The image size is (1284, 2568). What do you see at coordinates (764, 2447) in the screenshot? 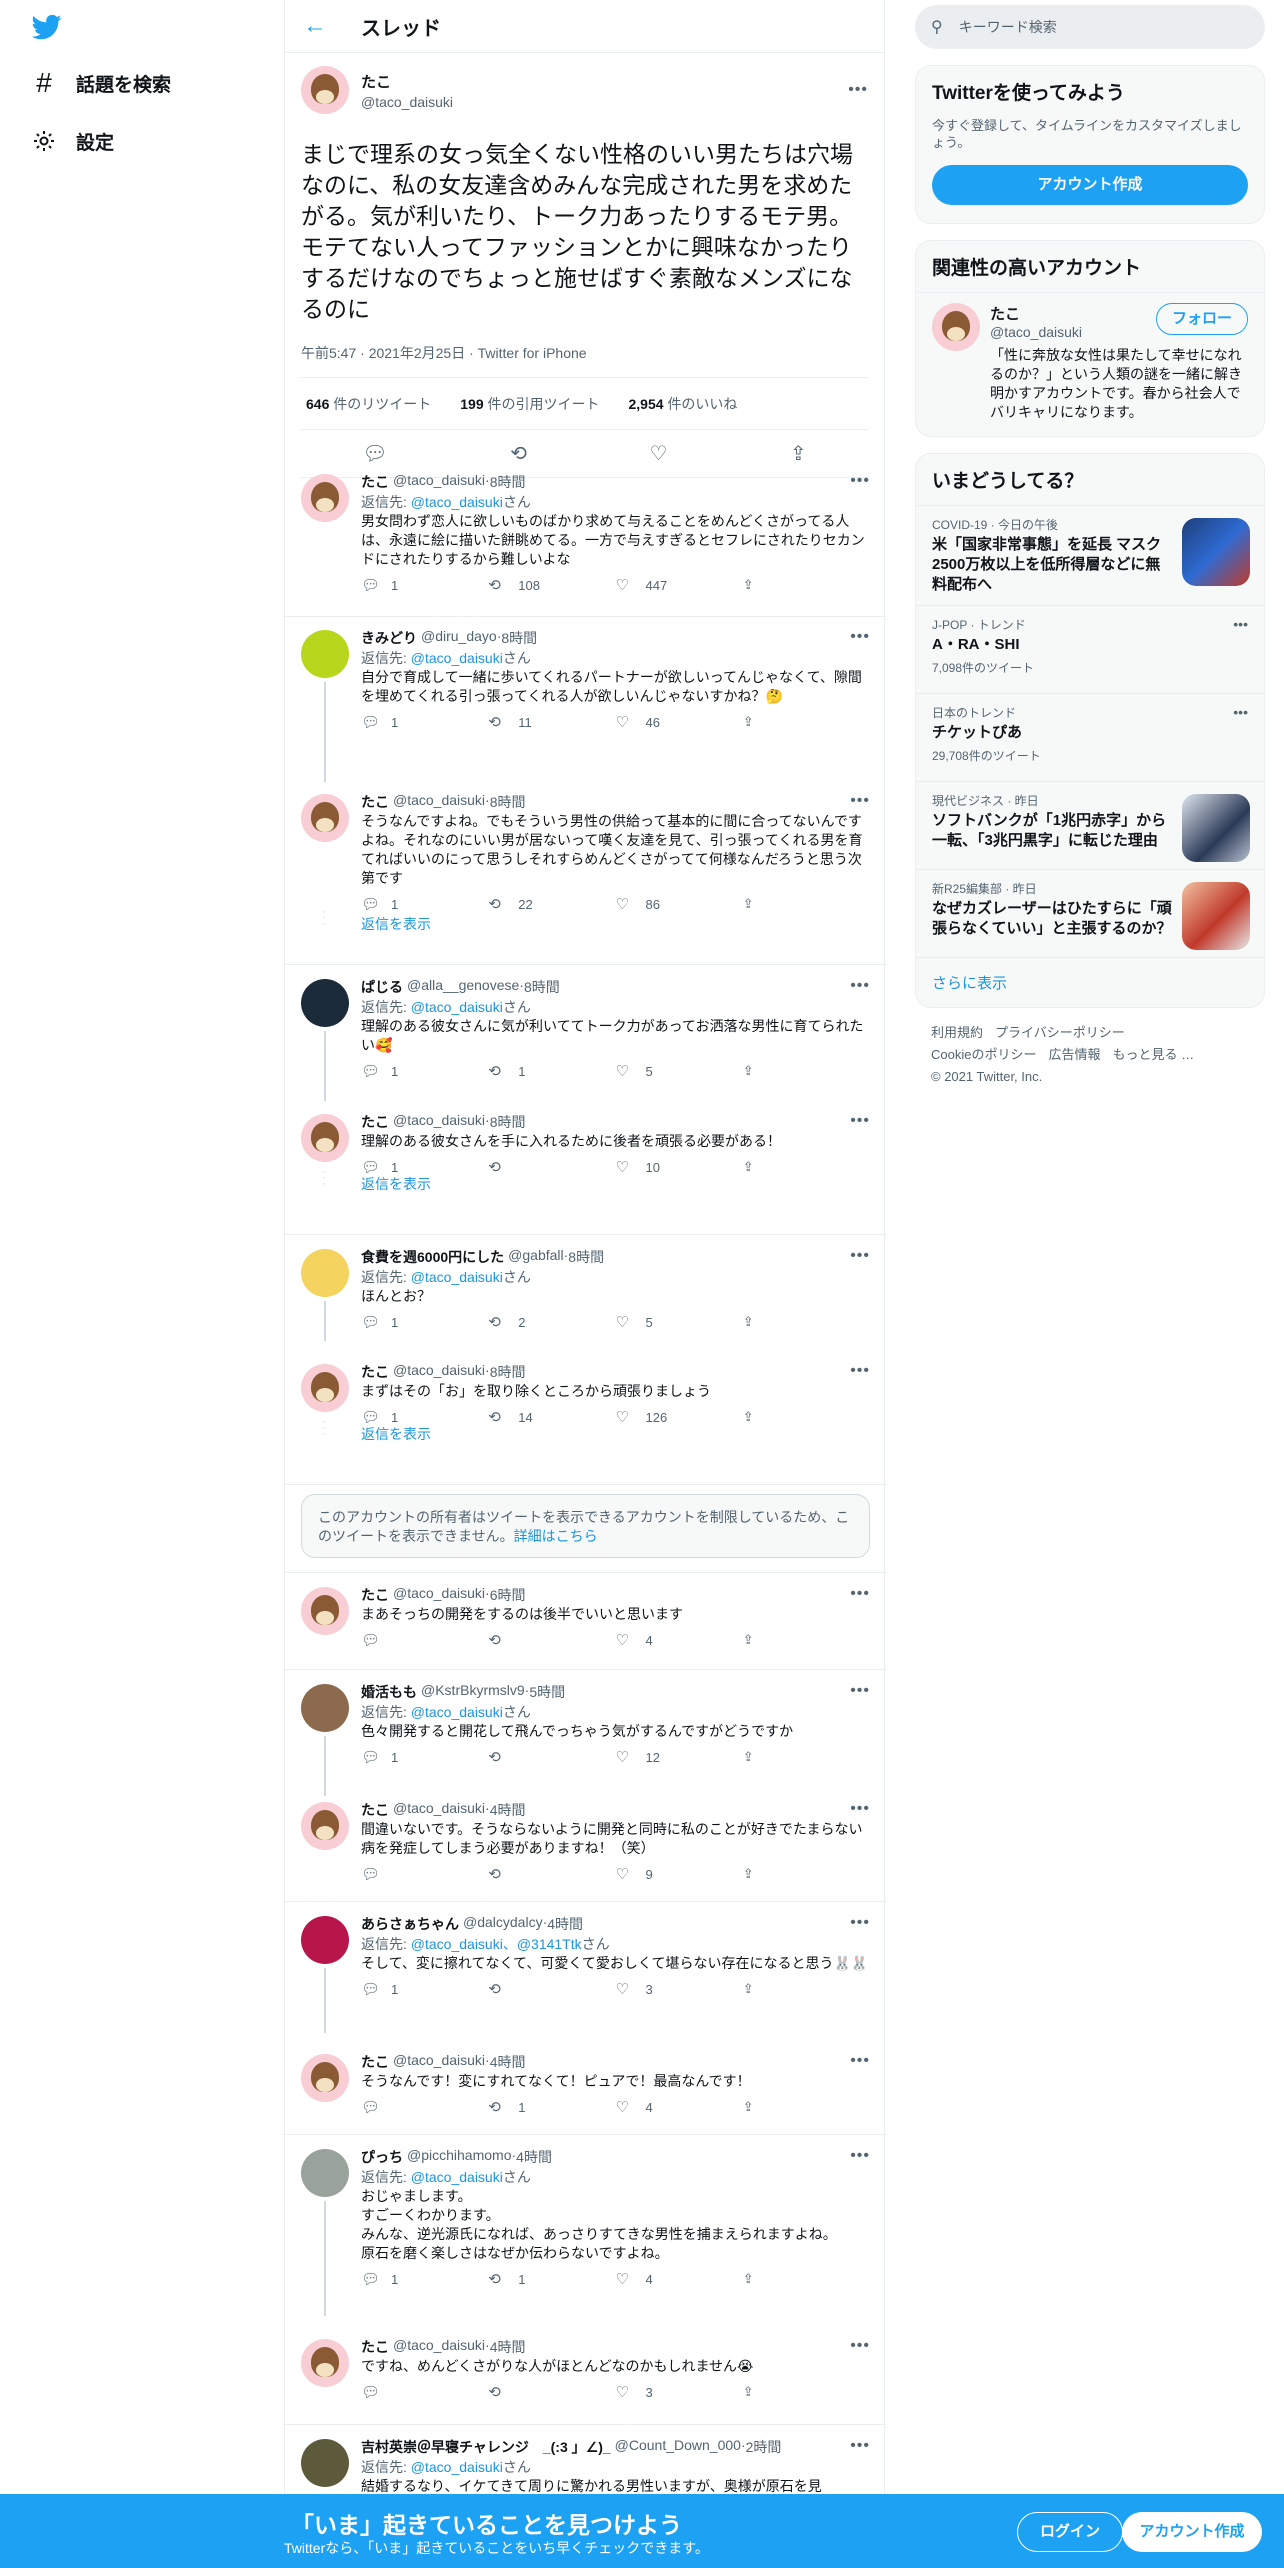
I see `reply-time: 2時間` at bounding box center [764, 2447].